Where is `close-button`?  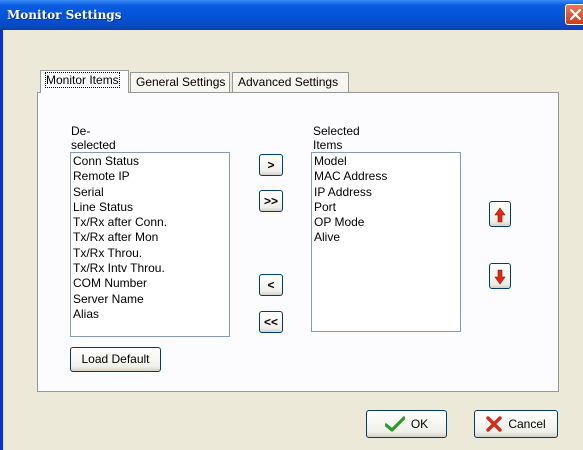 close-button is located at coordinates (574, 14).